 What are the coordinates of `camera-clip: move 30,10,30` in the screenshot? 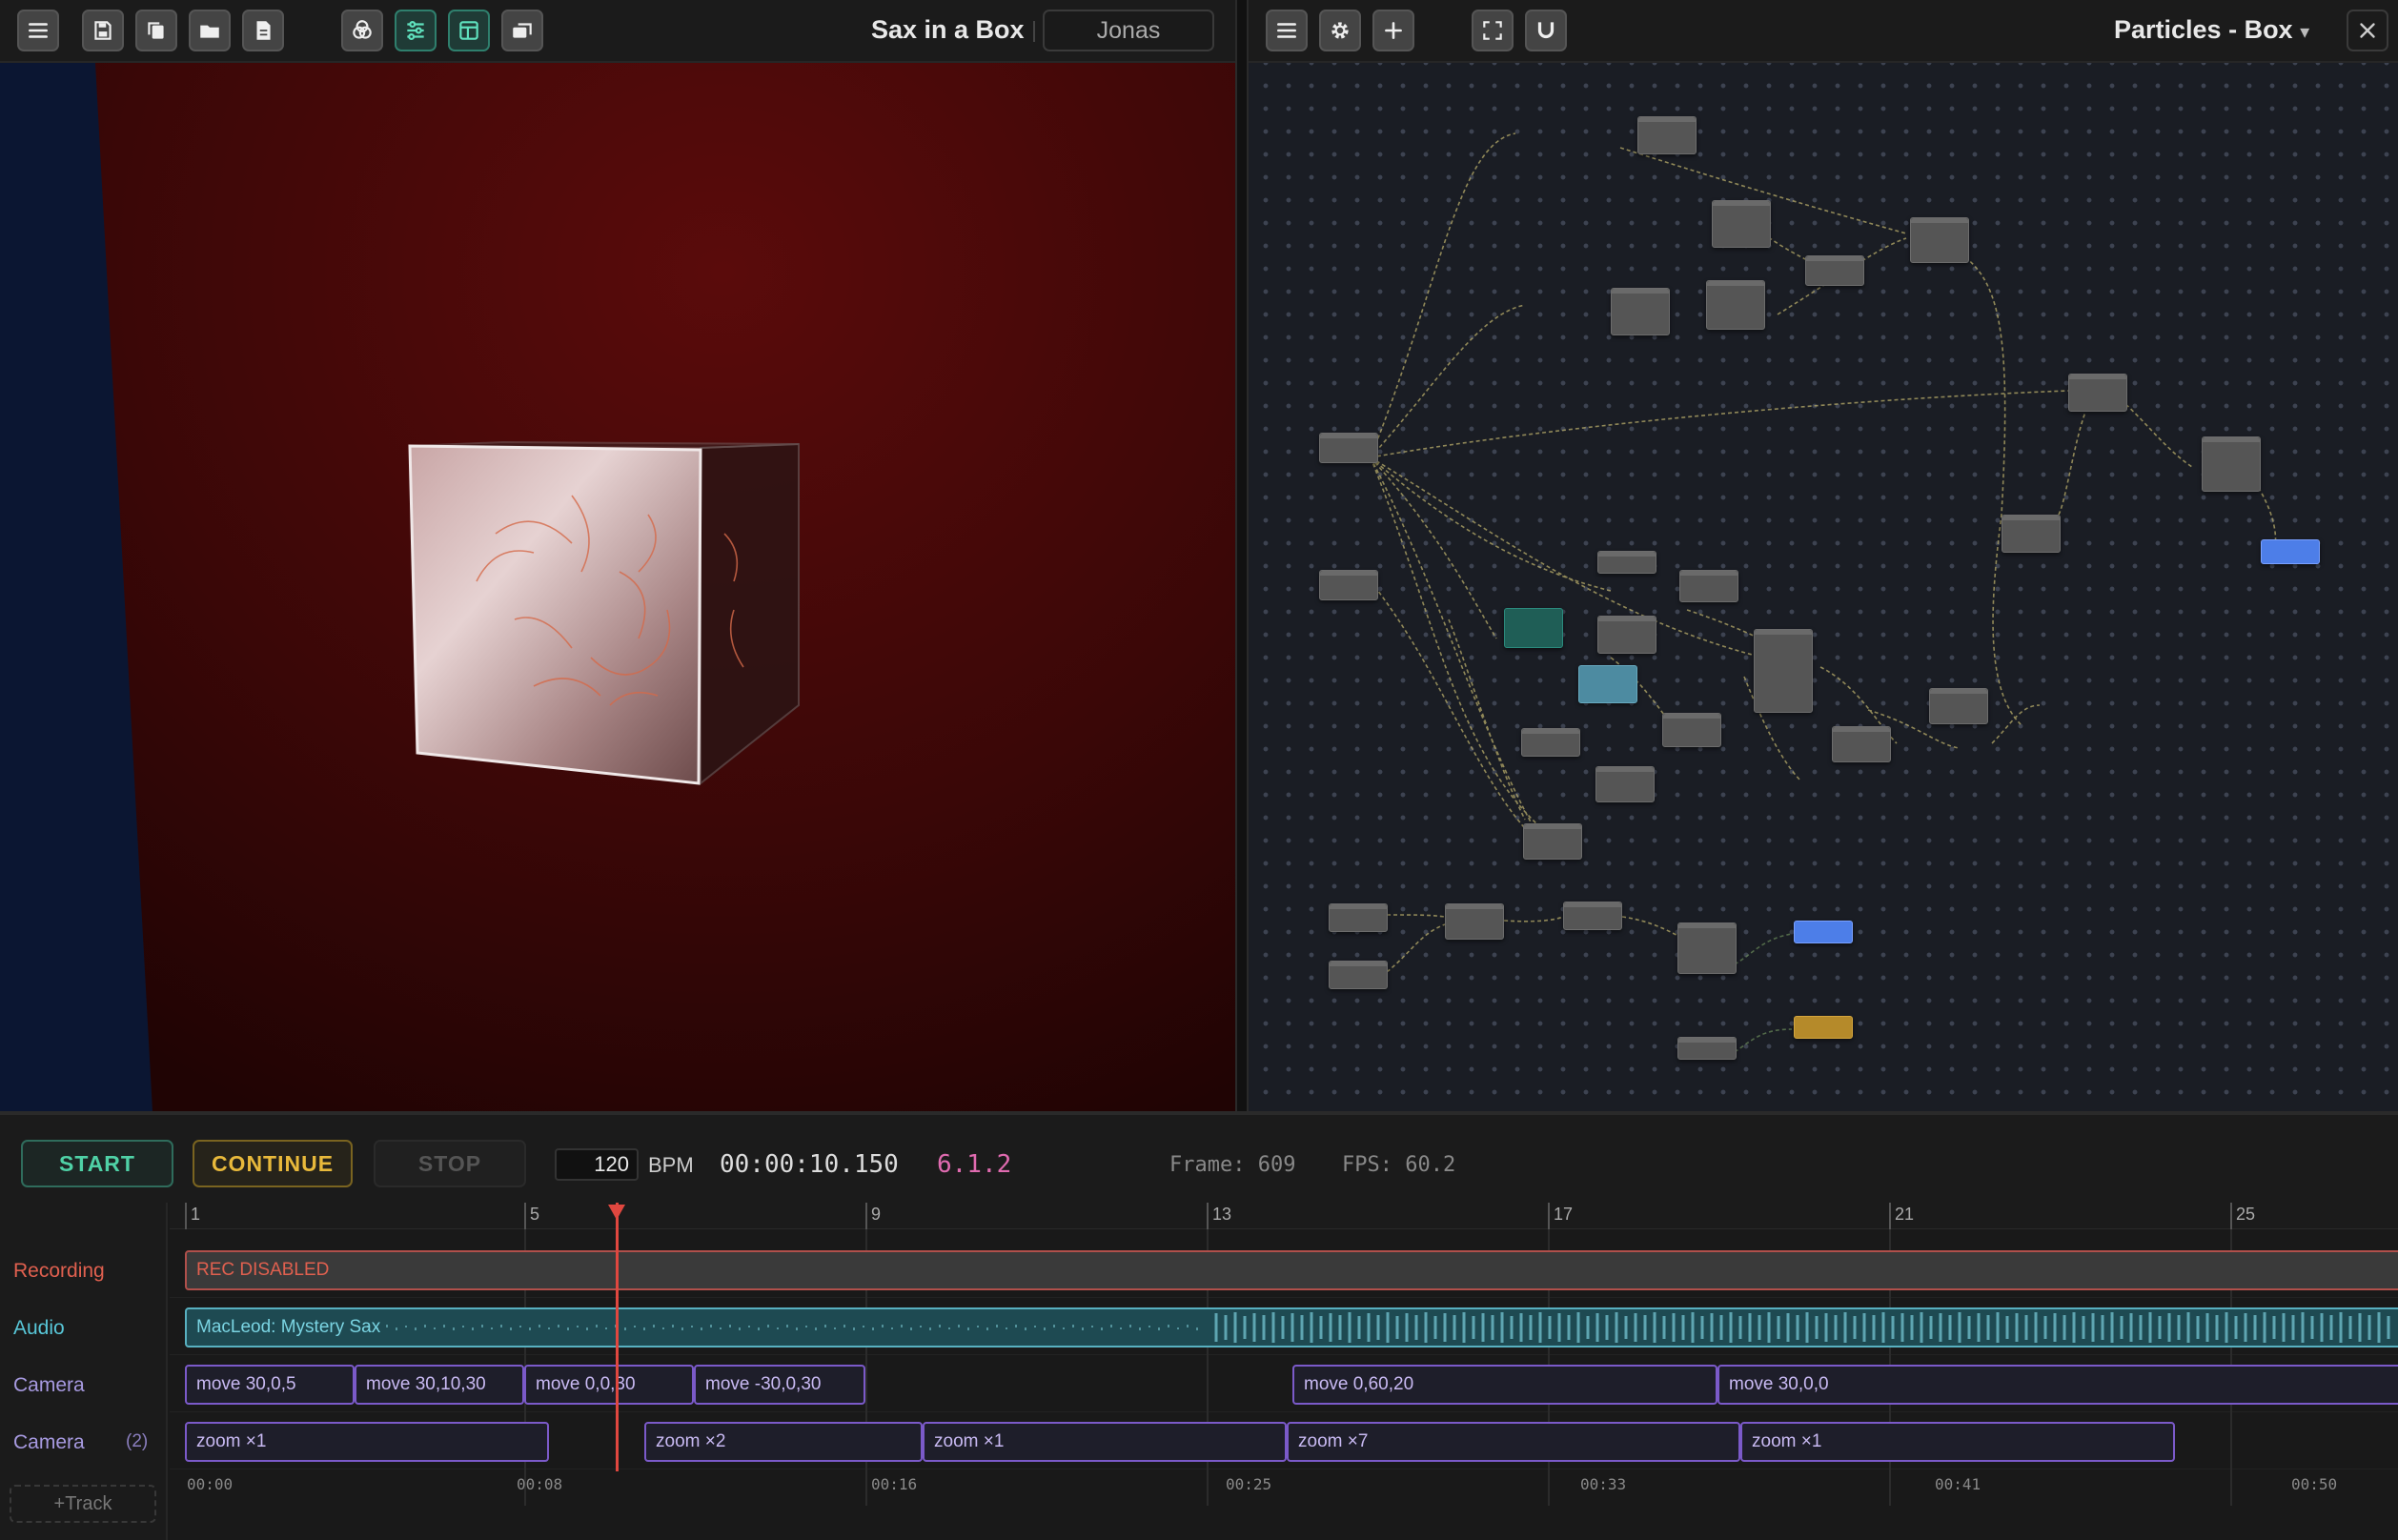 It's located at (439, 1385).